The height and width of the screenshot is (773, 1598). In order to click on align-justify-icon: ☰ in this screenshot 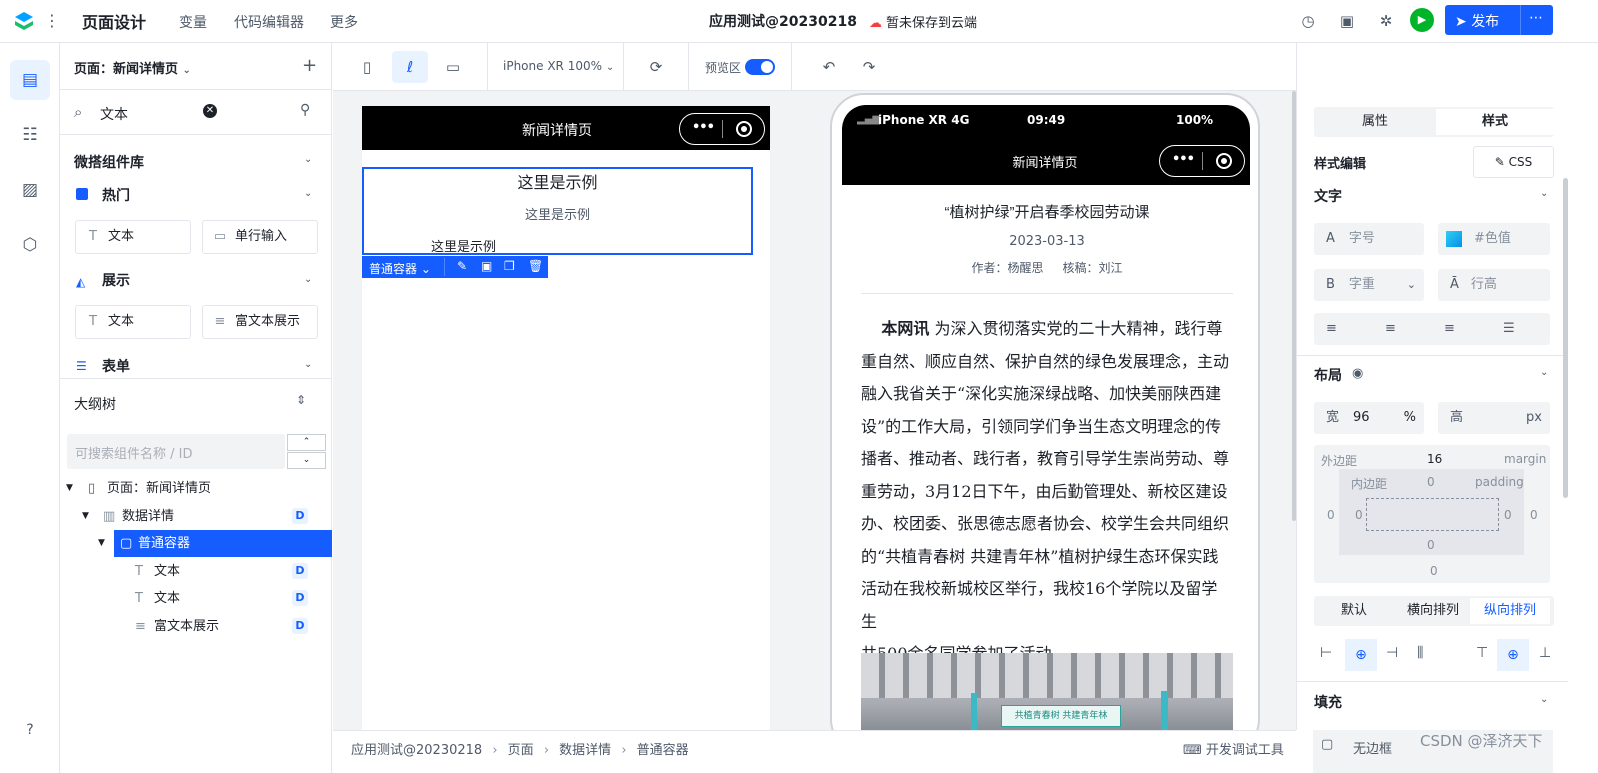, I will do `click(1509, 329)`.